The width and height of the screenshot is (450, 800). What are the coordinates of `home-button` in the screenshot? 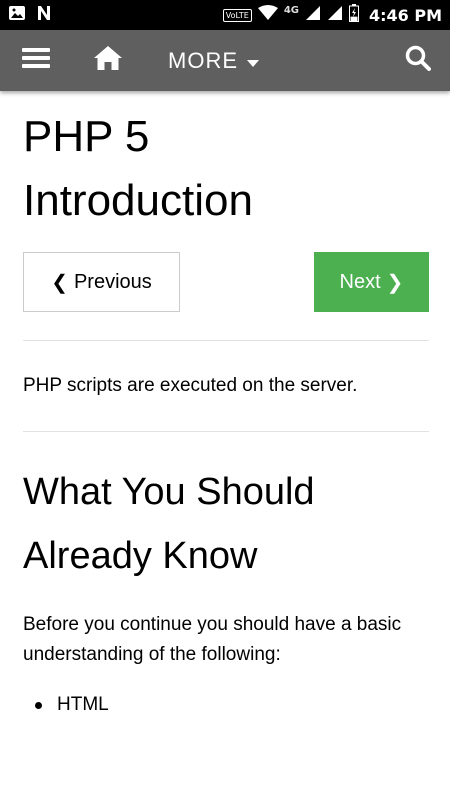 It's located at (108, 60).